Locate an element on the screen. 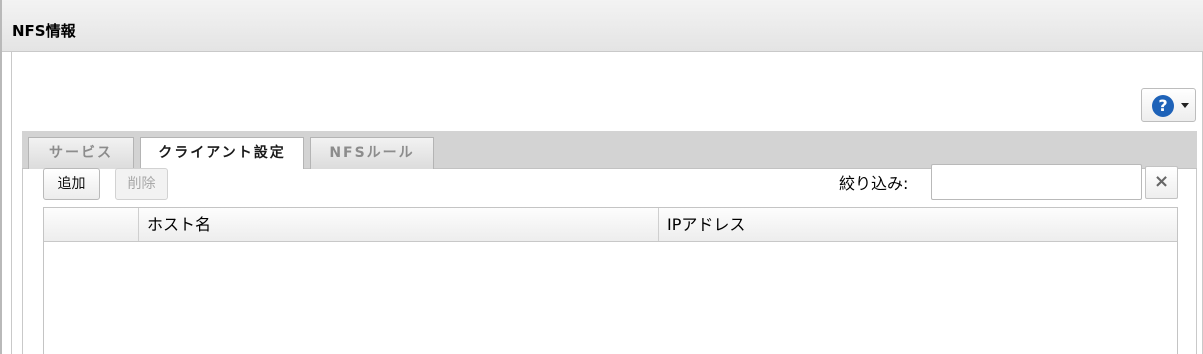 The height and width of the screenshot is (354, 1203). filter-label: 絞り込み: is located at coordinates (874, 183).